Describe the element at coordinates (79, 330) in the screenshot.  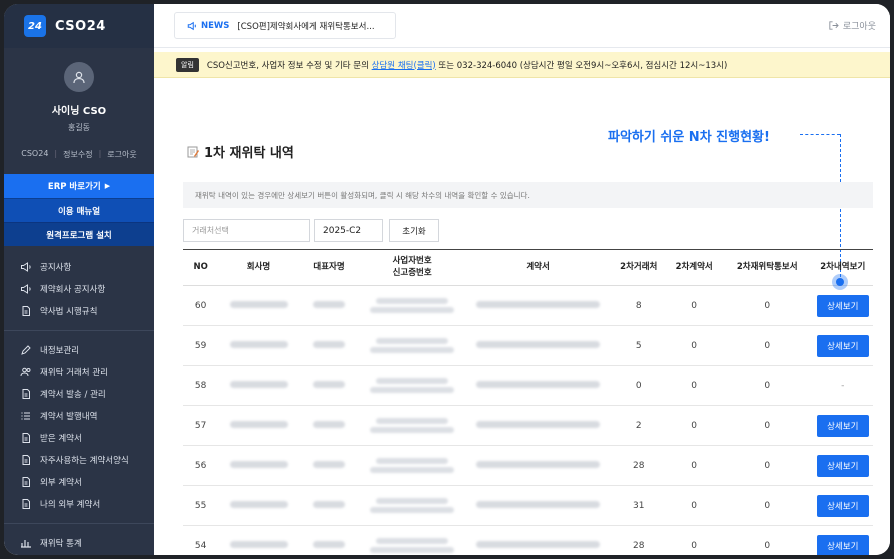
I see `divider` at that location.